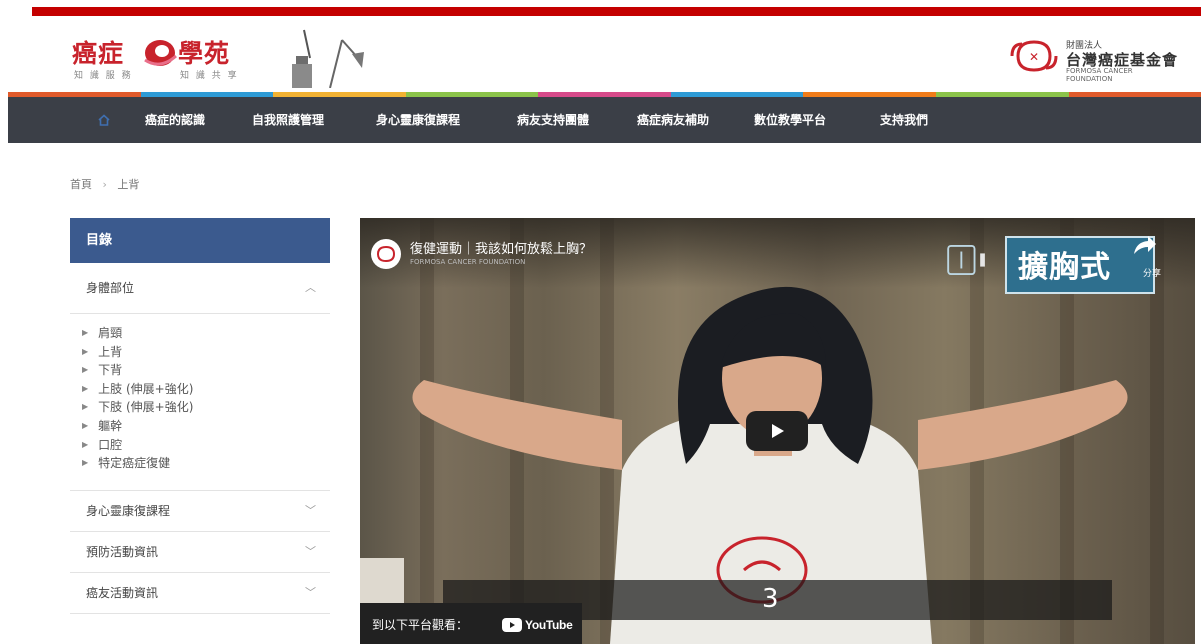 The height and width of the screenshot is (644, 1201). Describe the element at coordinates (790, 120) in the screenshot. I see `nav-digital-learning: 數位教學平台` at that location.